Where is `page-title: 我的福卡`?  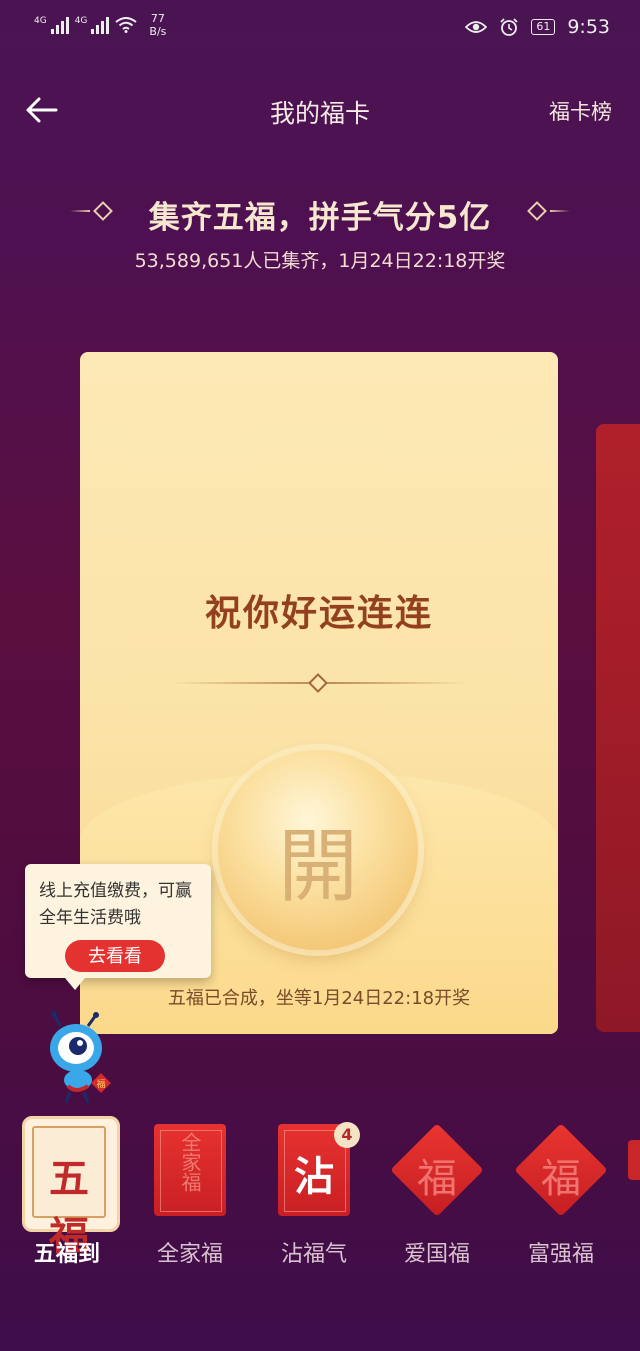
page-title: 我的福卡 is located at coordinates (319, 113).